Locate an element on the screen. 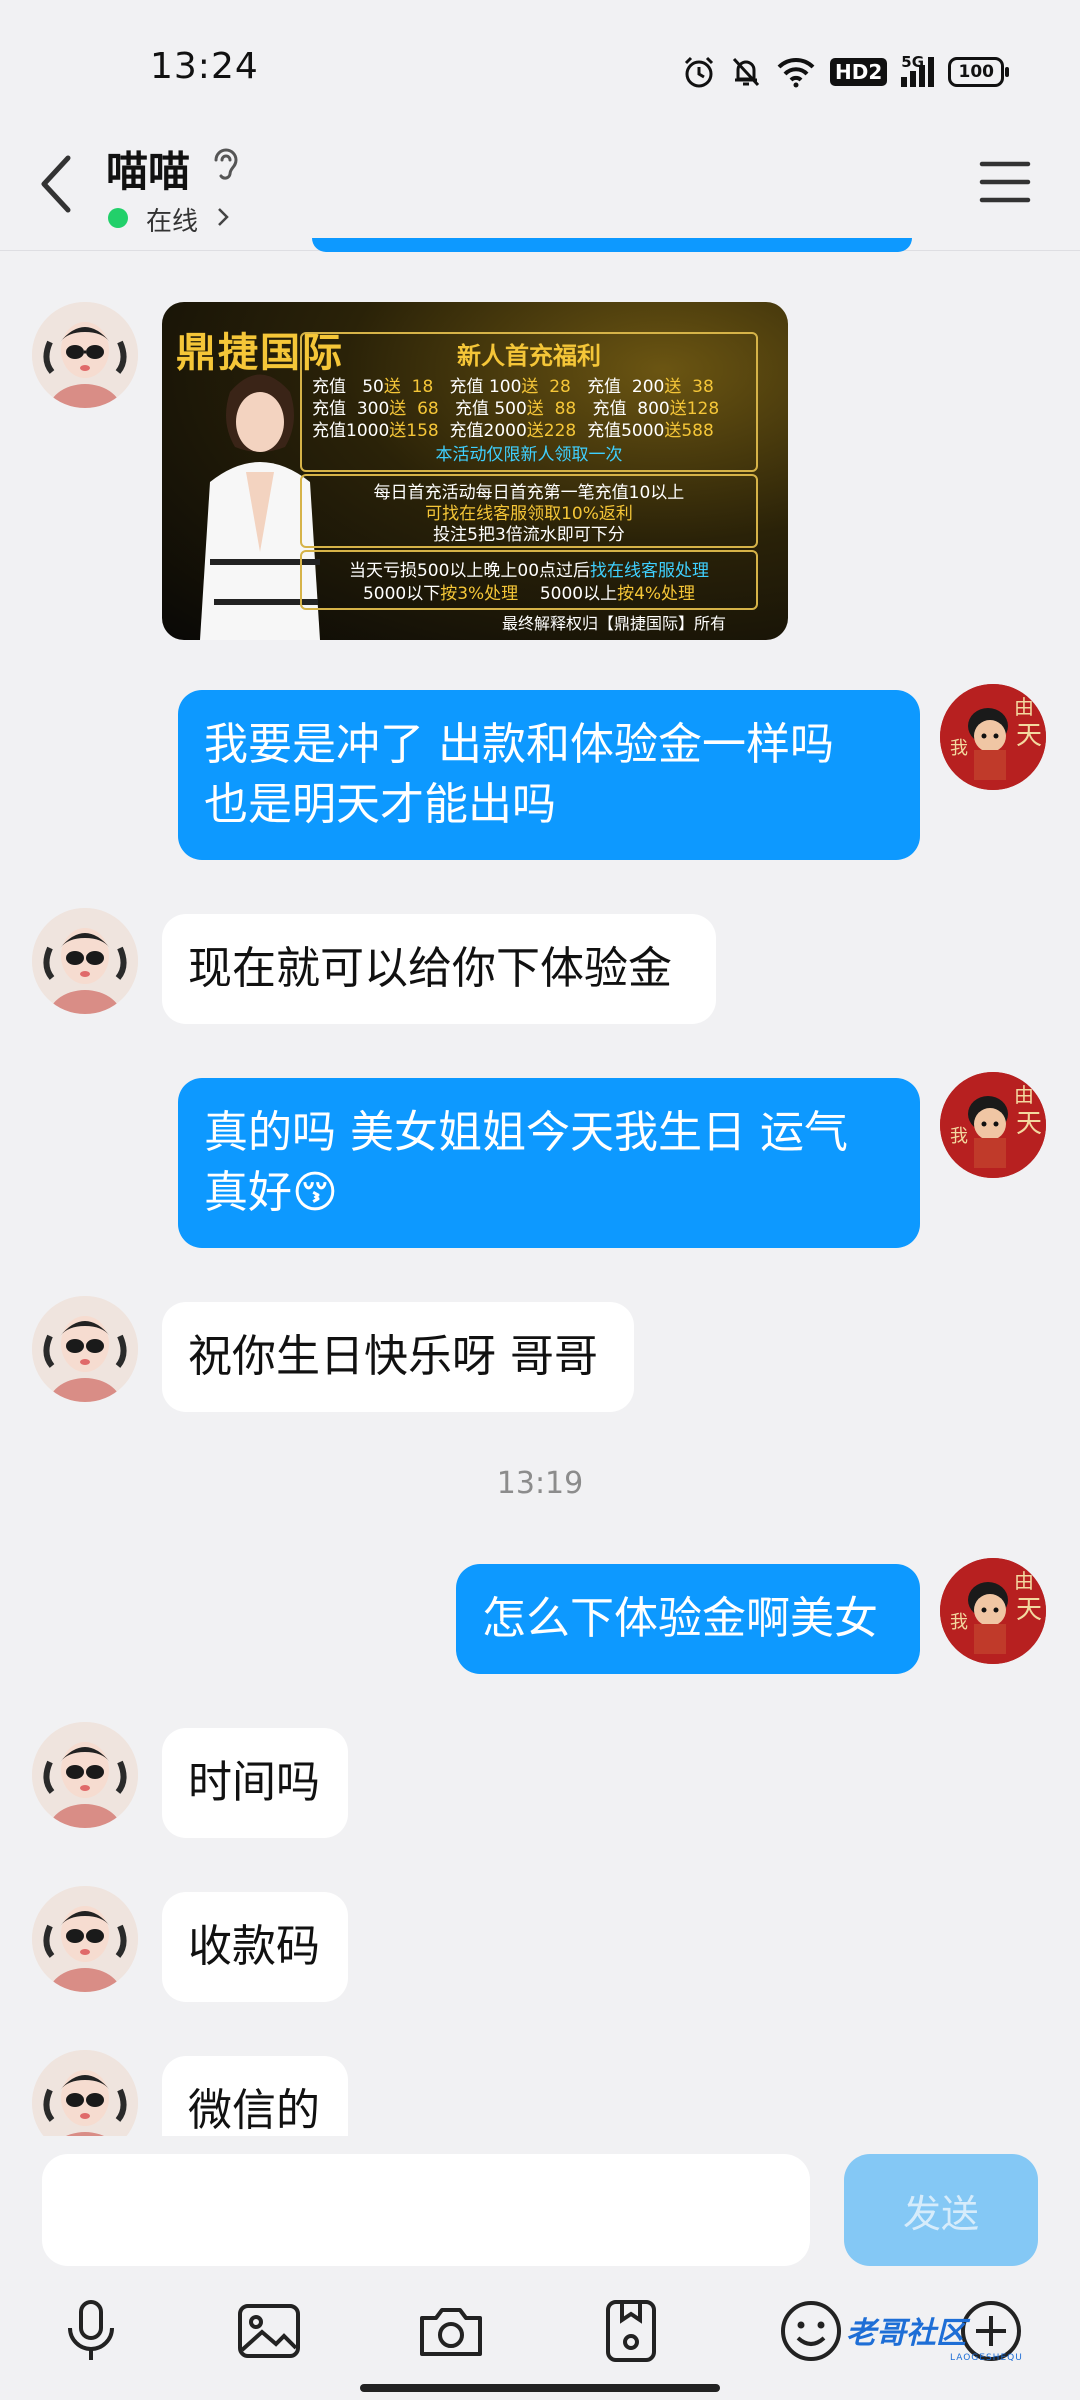 The image size is (1080, 2400). incoming-message: 收款码 is located at coordinates (255, 1947).